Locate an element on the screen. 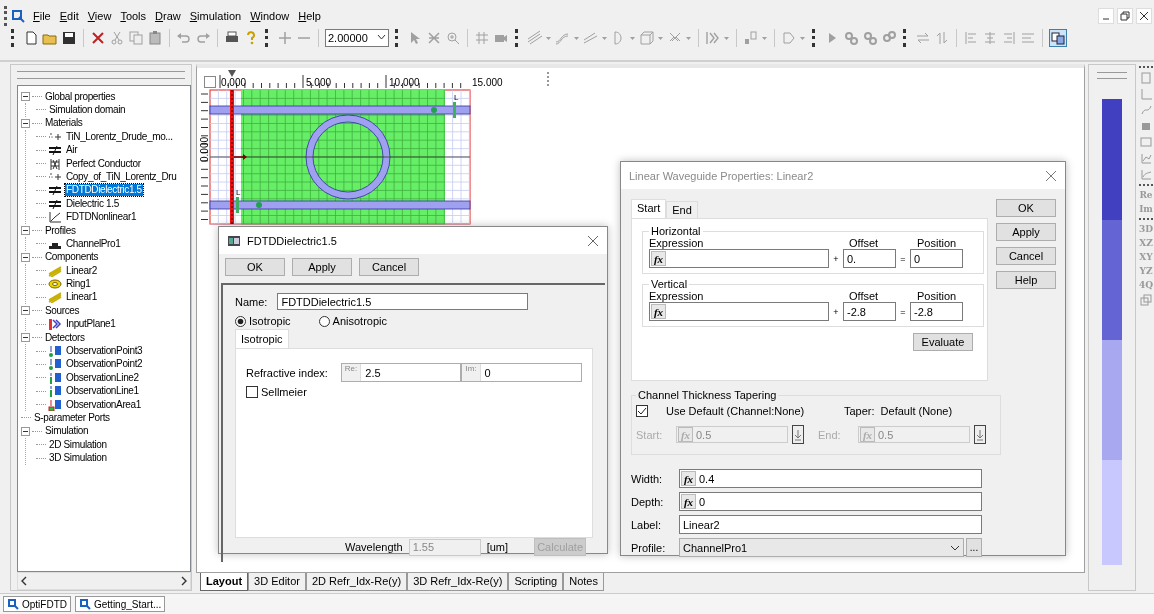  node-edit-icon is located at coordinates (434, 37).